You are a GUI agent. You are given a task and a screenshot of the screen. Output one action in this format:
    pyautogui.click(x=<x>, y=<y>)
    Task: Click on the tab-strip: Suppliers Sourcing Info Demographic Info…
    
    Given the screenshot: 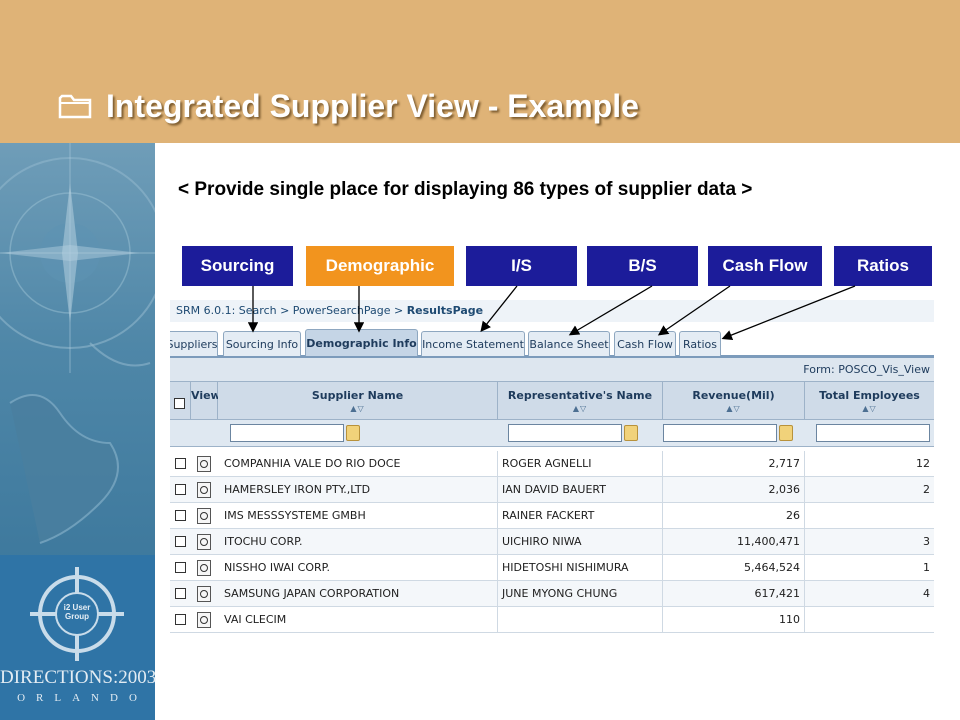 What is the action you would take?
    pyautogui.click(x=552, y=340)
    